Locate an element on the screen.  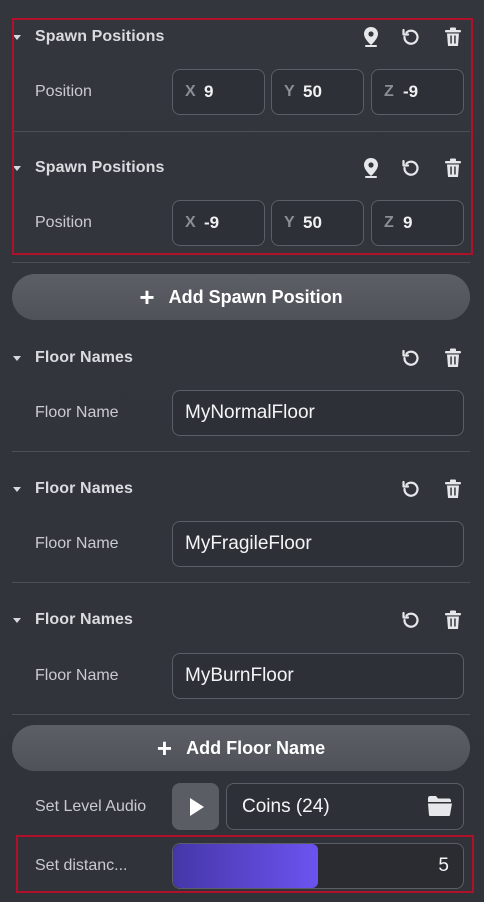
position-x-field: X -9 is located at coordinates (218, 223).